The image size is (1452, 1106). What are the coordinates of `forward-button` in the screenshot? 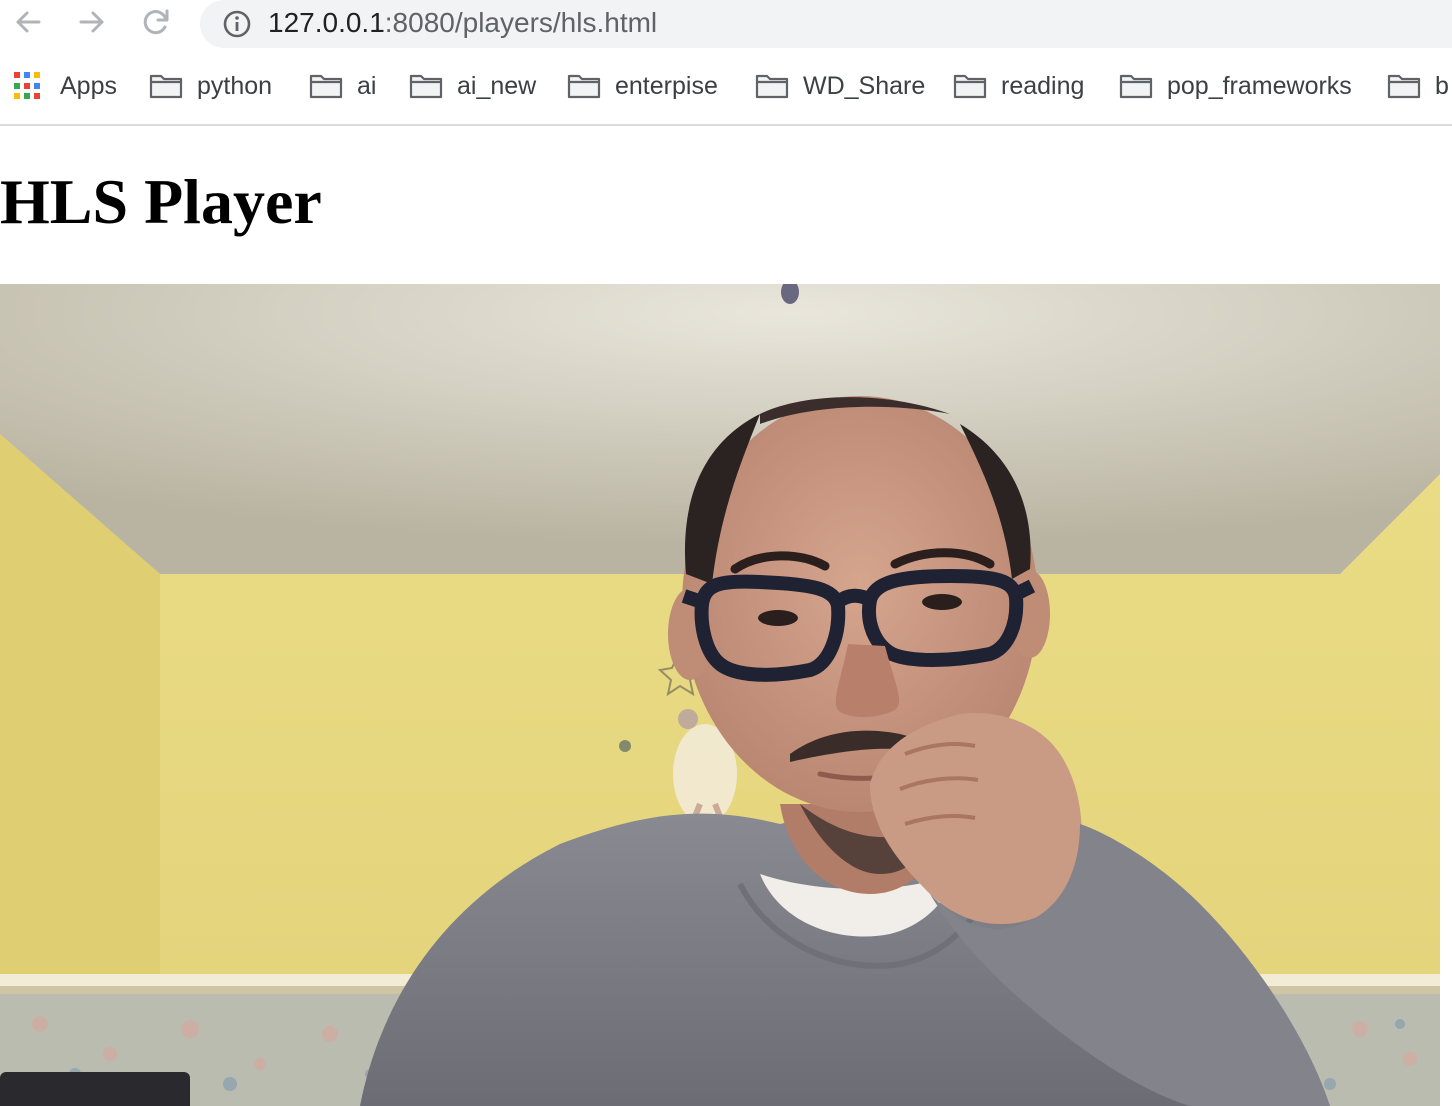 It's located at (92, 22).